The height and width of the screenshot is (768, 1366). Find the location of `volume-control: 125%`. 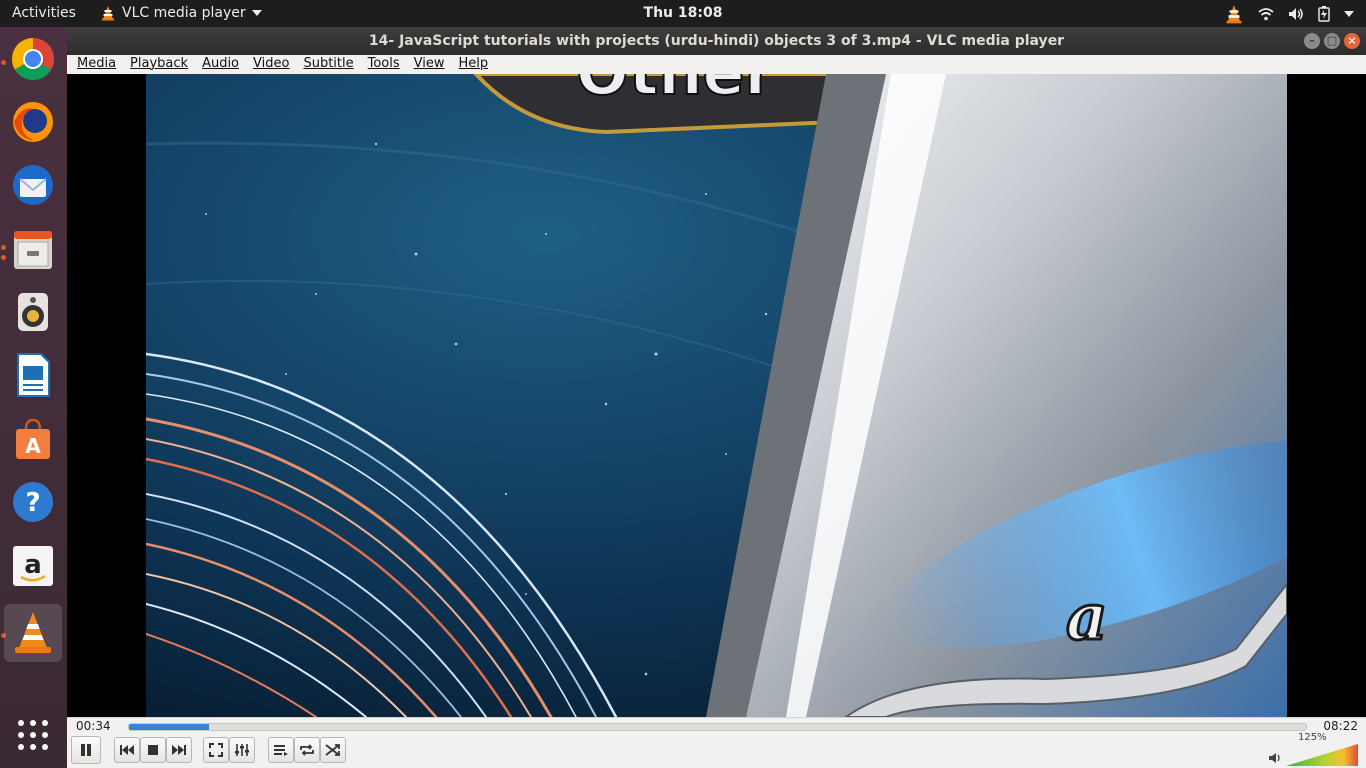

volume-control: 125% is located at coordinates (1313, 749).